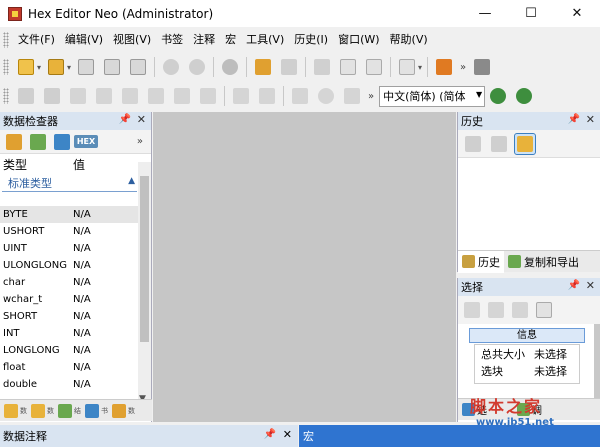 Image resolution: width=600 pixels, height=447 pixels. Describe the element at coordinates (56, 67) in the screenshot. I see `open-button` at that location.